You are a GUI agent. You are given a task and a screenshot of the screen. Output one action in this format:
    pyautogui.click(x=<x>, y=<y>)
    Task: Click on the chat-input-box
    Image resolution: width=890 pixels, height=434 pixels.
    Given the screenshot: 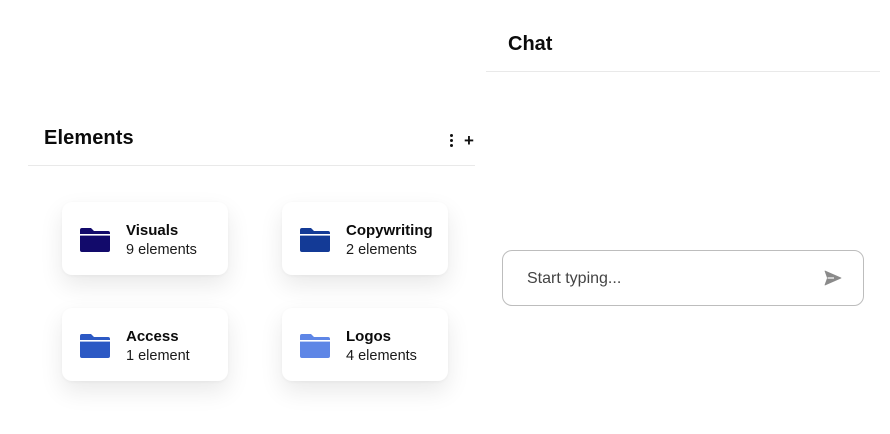 What is the action you would take?
    pyautogui.click(x=683, y=278)
    